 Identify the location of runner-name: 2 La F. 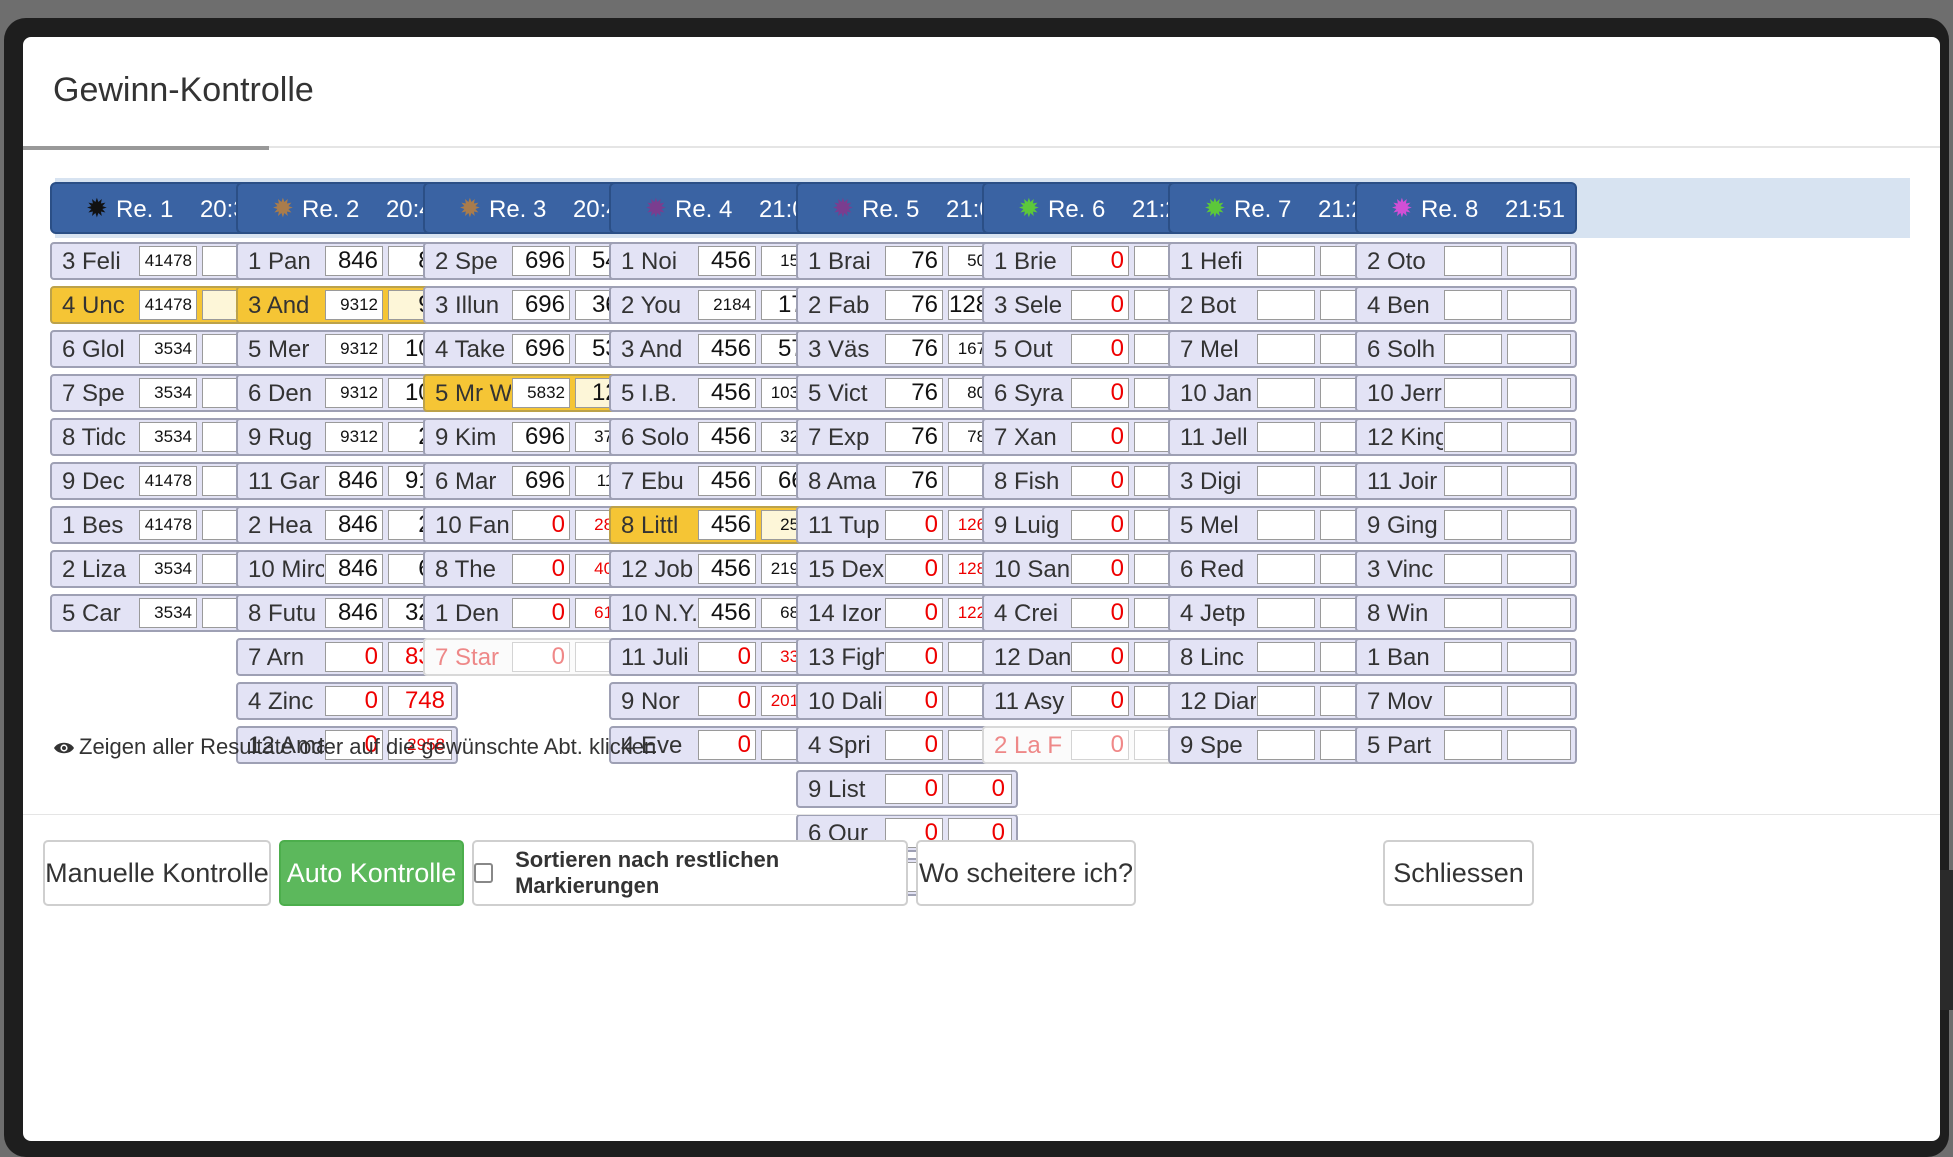
(1028, 745).